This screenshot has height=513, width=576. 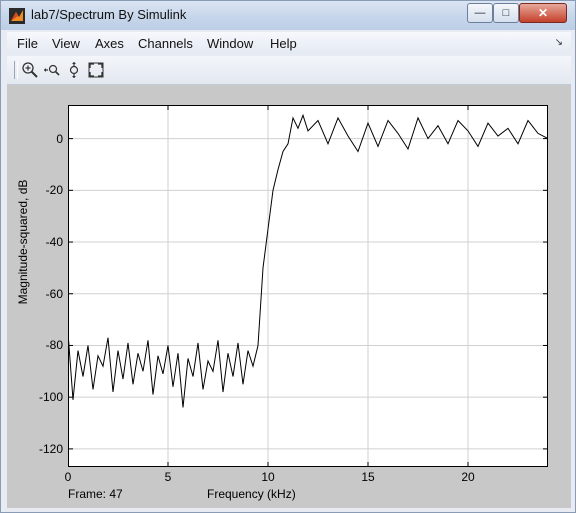 I want to click on maximize-button: □, so click(x=506, y=13).